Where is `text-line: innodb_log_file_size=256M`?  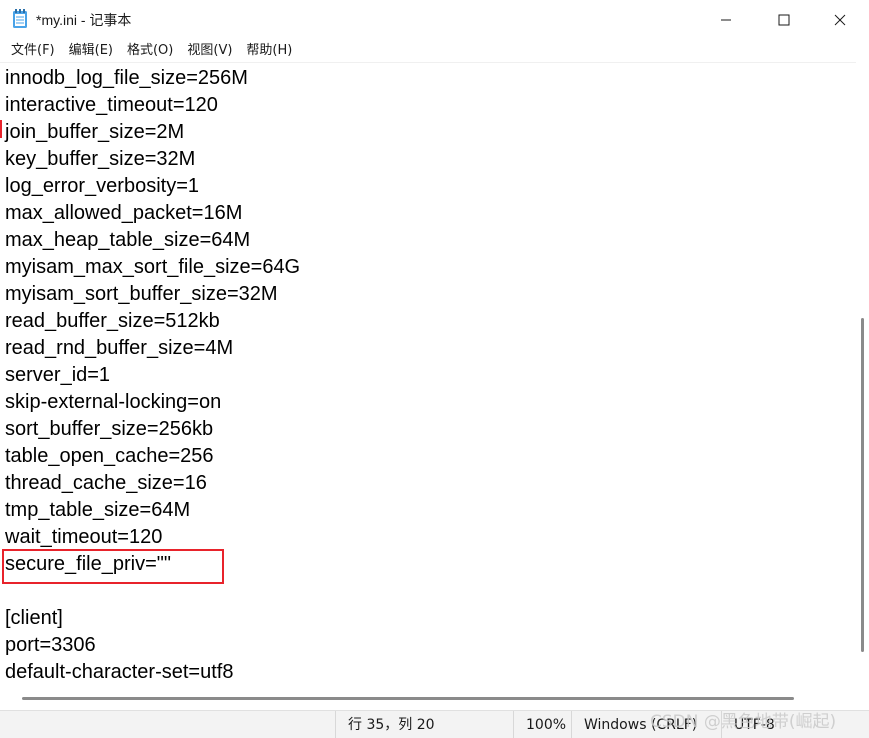 text-line: innodb_log_file_size=256M is located at coordinates (126, 78).